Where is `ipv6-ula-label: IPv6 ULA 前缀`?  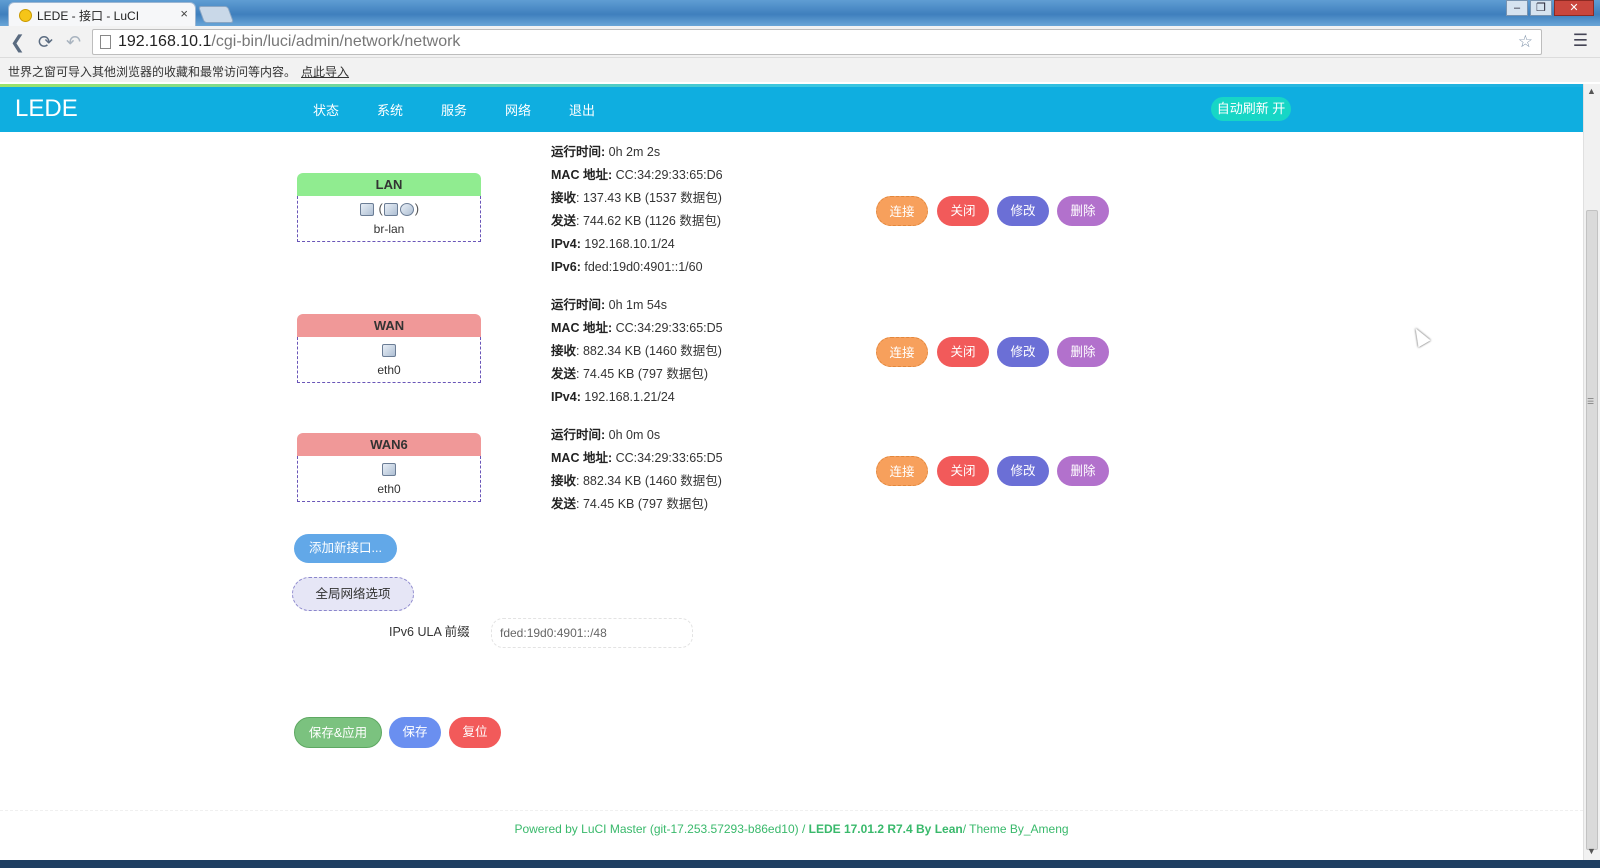
ipv6-ula-label: IPv6 ULA 前缀 is located at coordinates (429, 632).